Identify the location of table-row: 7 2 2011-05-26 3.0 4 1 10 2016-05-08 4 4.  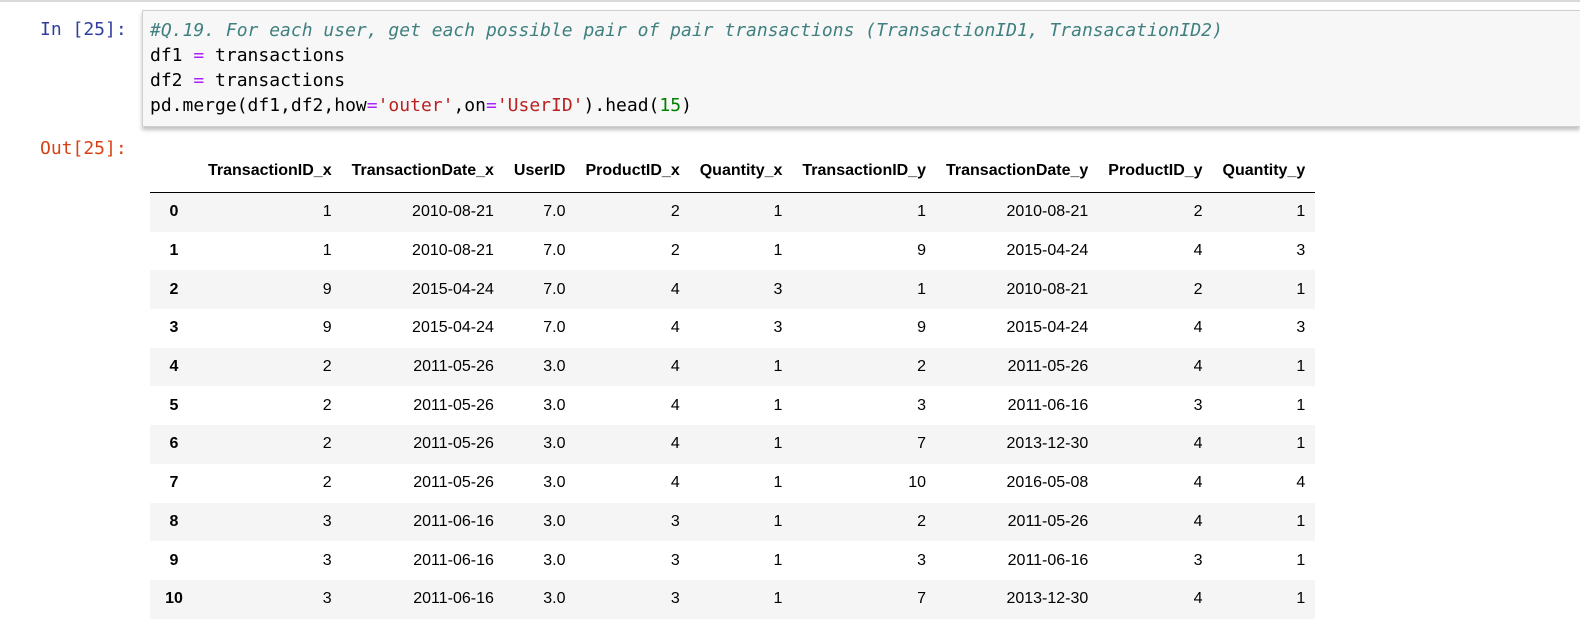
(733, 483).